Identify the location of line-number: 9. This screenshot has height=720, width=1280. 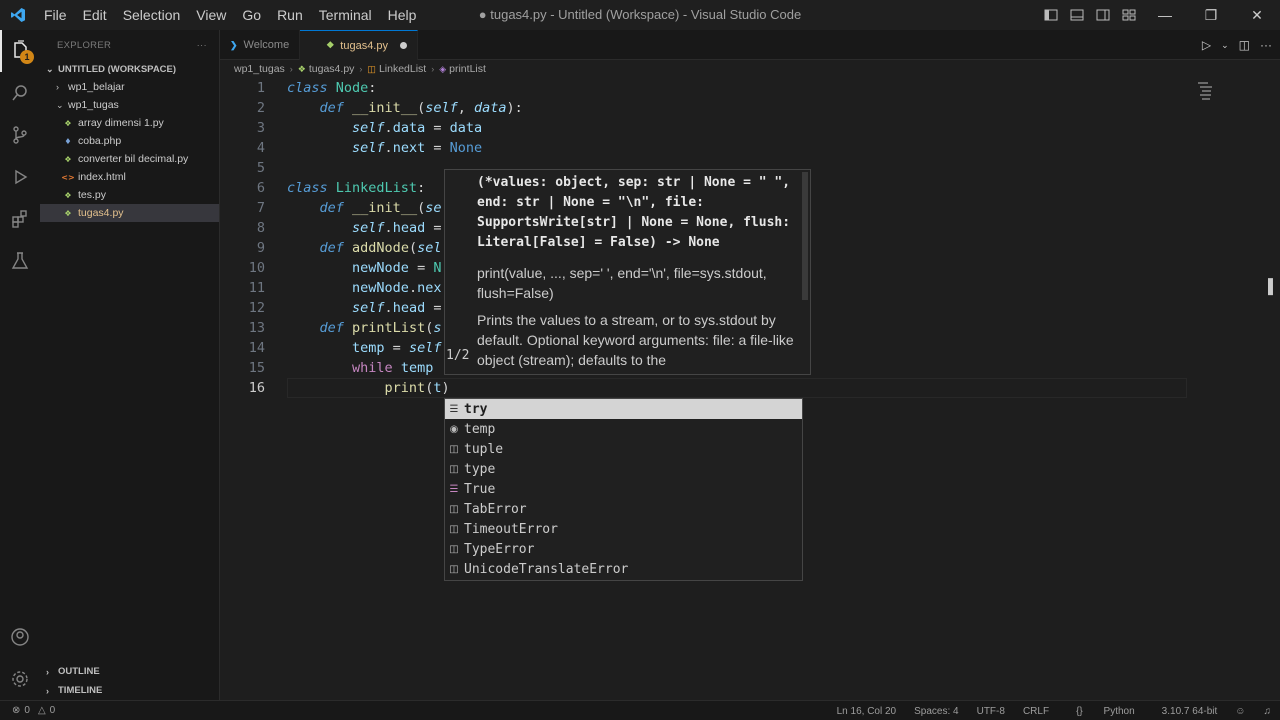
(260, 248).